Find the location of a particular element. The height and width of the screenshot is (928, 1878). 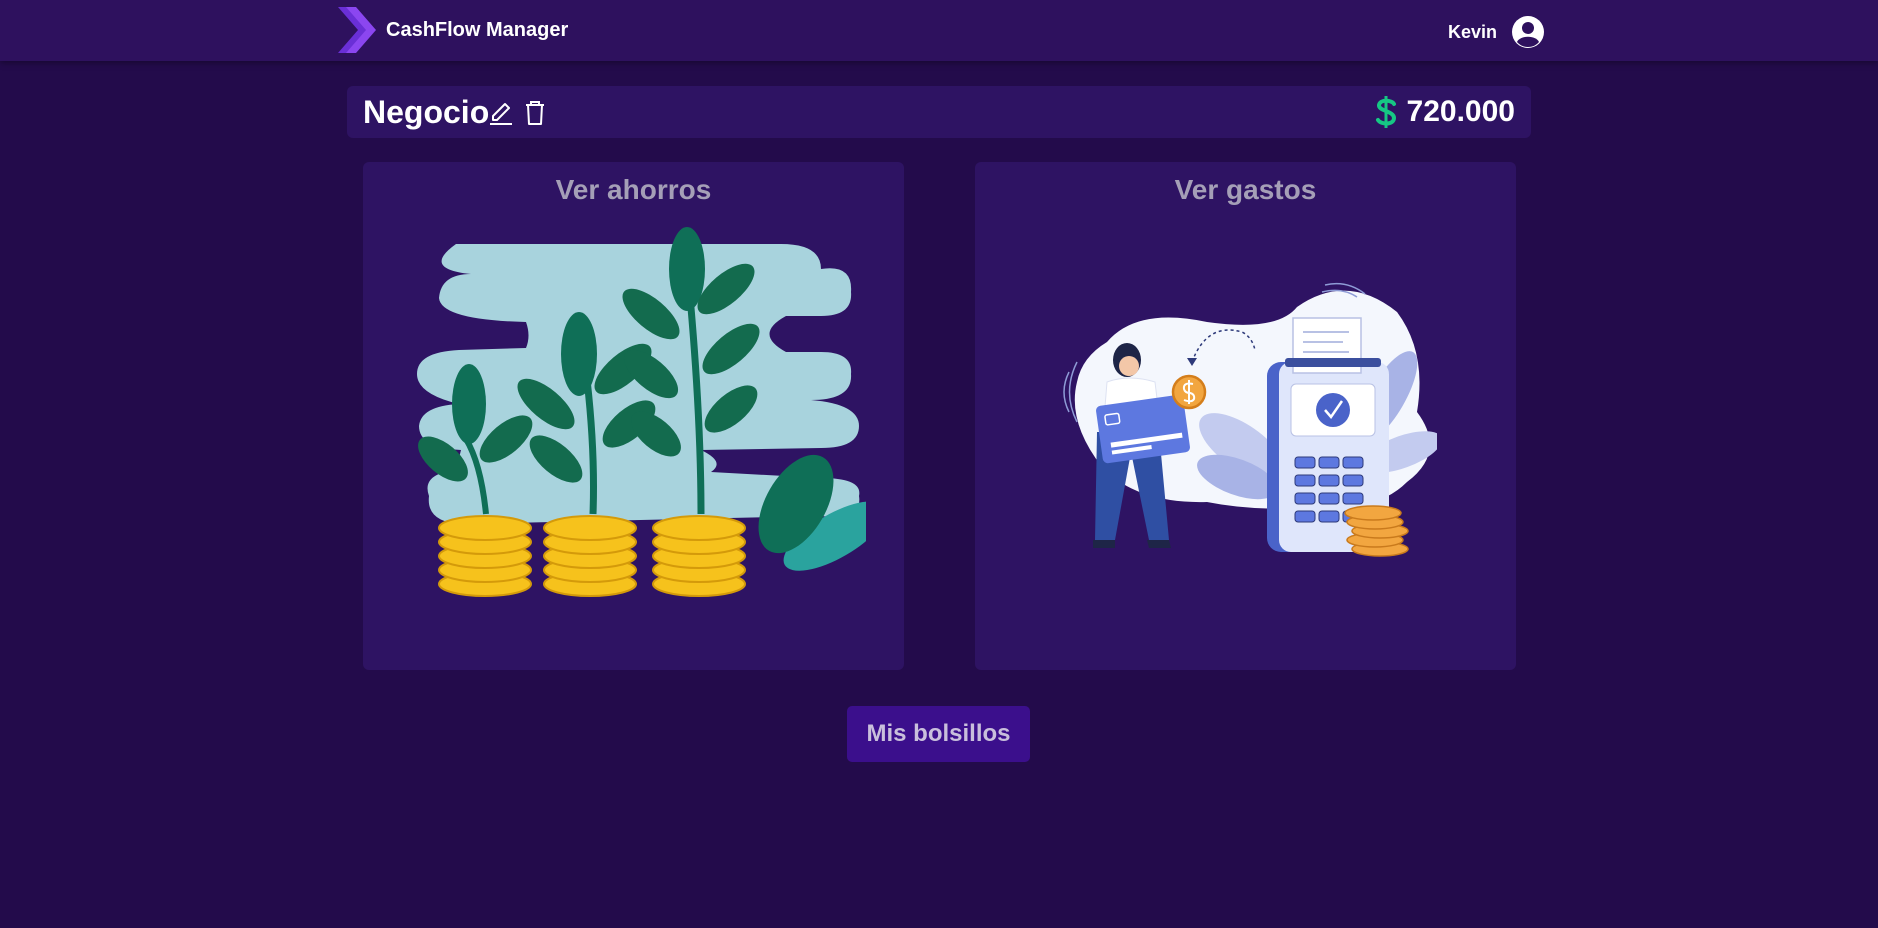

card-payment-terminal-illustration is located at coordinates (1250, 419).